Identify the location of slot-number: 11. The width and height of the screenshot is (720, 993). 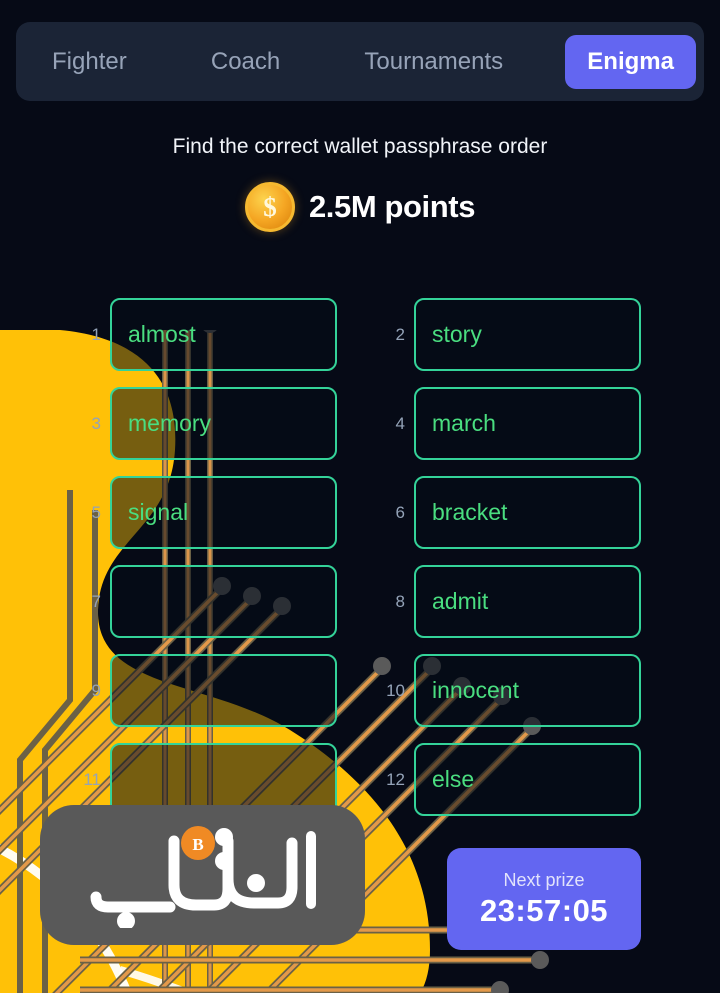
(92, 779).